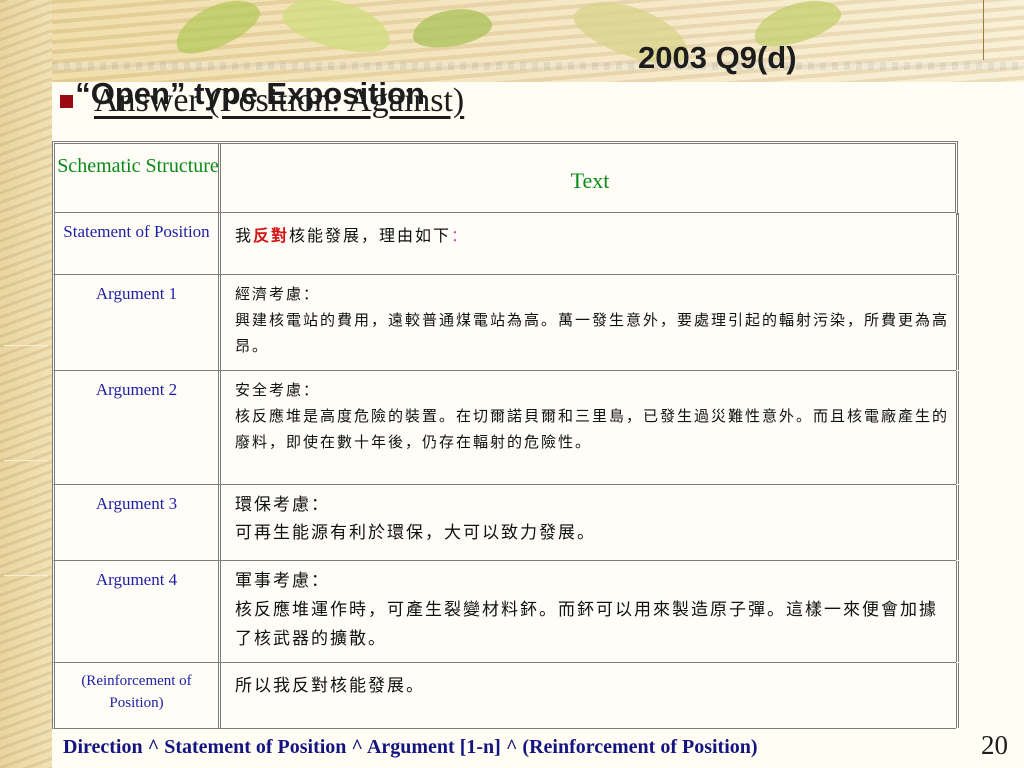  I want to click on text-emphasis: 反對, so click(271, 235).